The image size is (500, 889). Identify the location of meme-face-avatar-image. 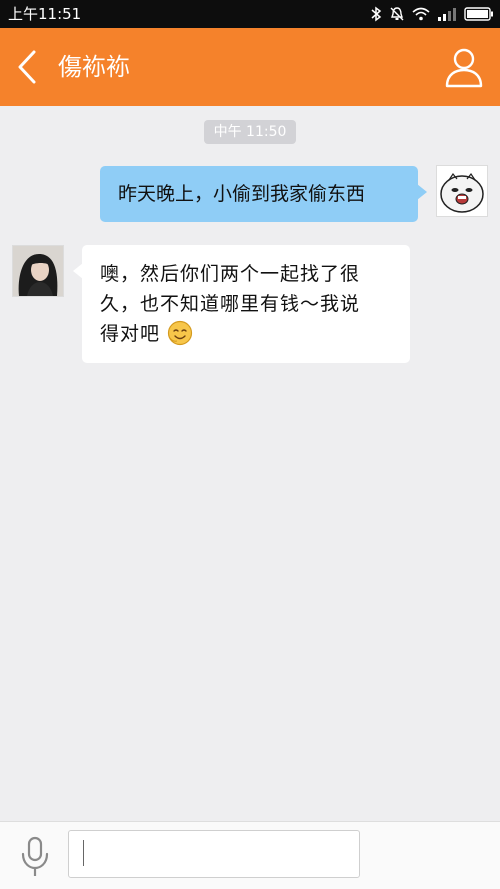
(462, 191).